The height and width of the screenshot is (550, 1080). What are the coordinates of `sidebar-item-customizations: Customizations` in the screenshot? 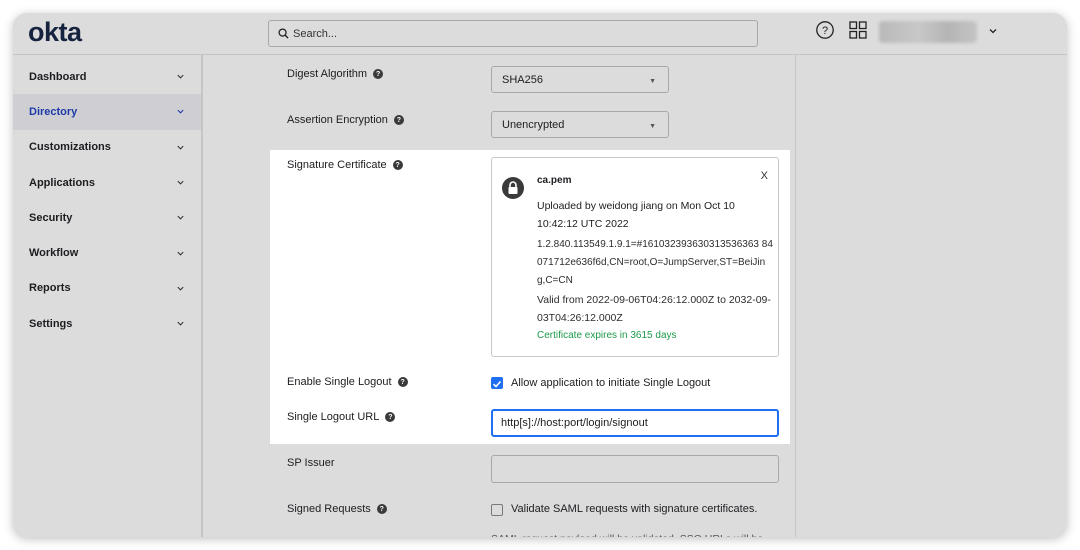 It's located at (107, 147).